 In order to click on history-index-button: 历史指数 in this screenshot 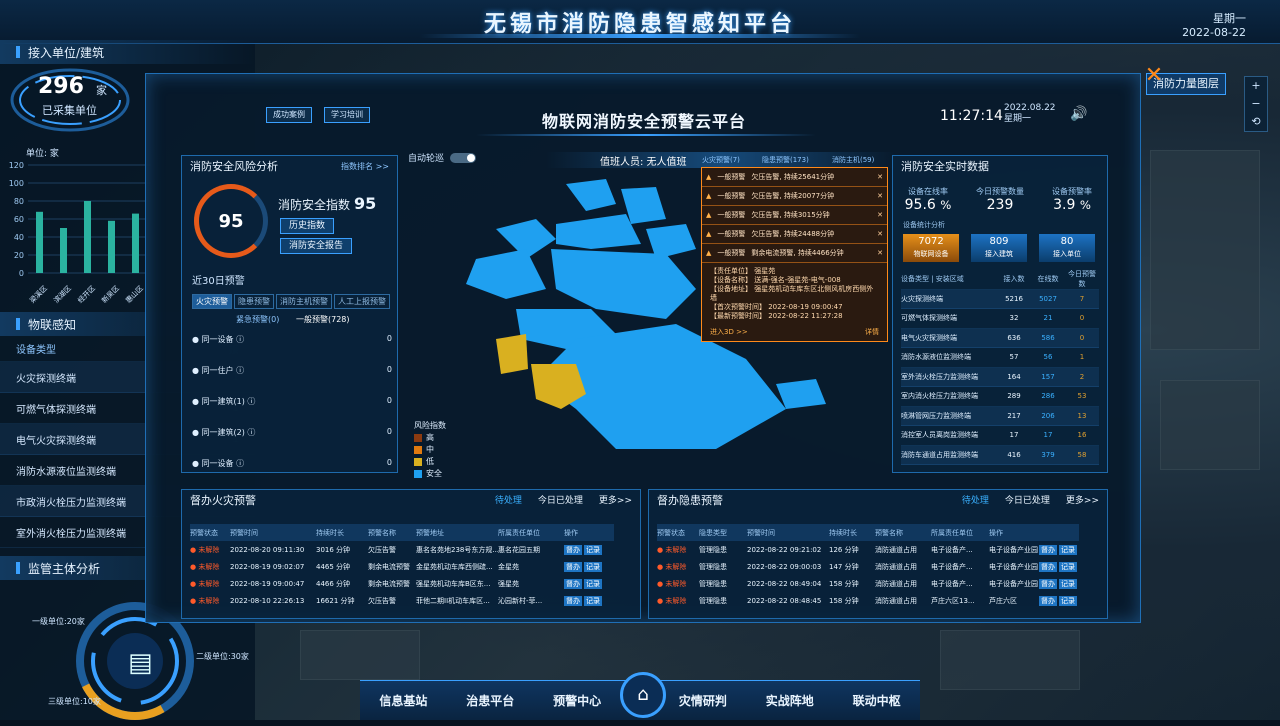, I will do `click(307, 226)`.